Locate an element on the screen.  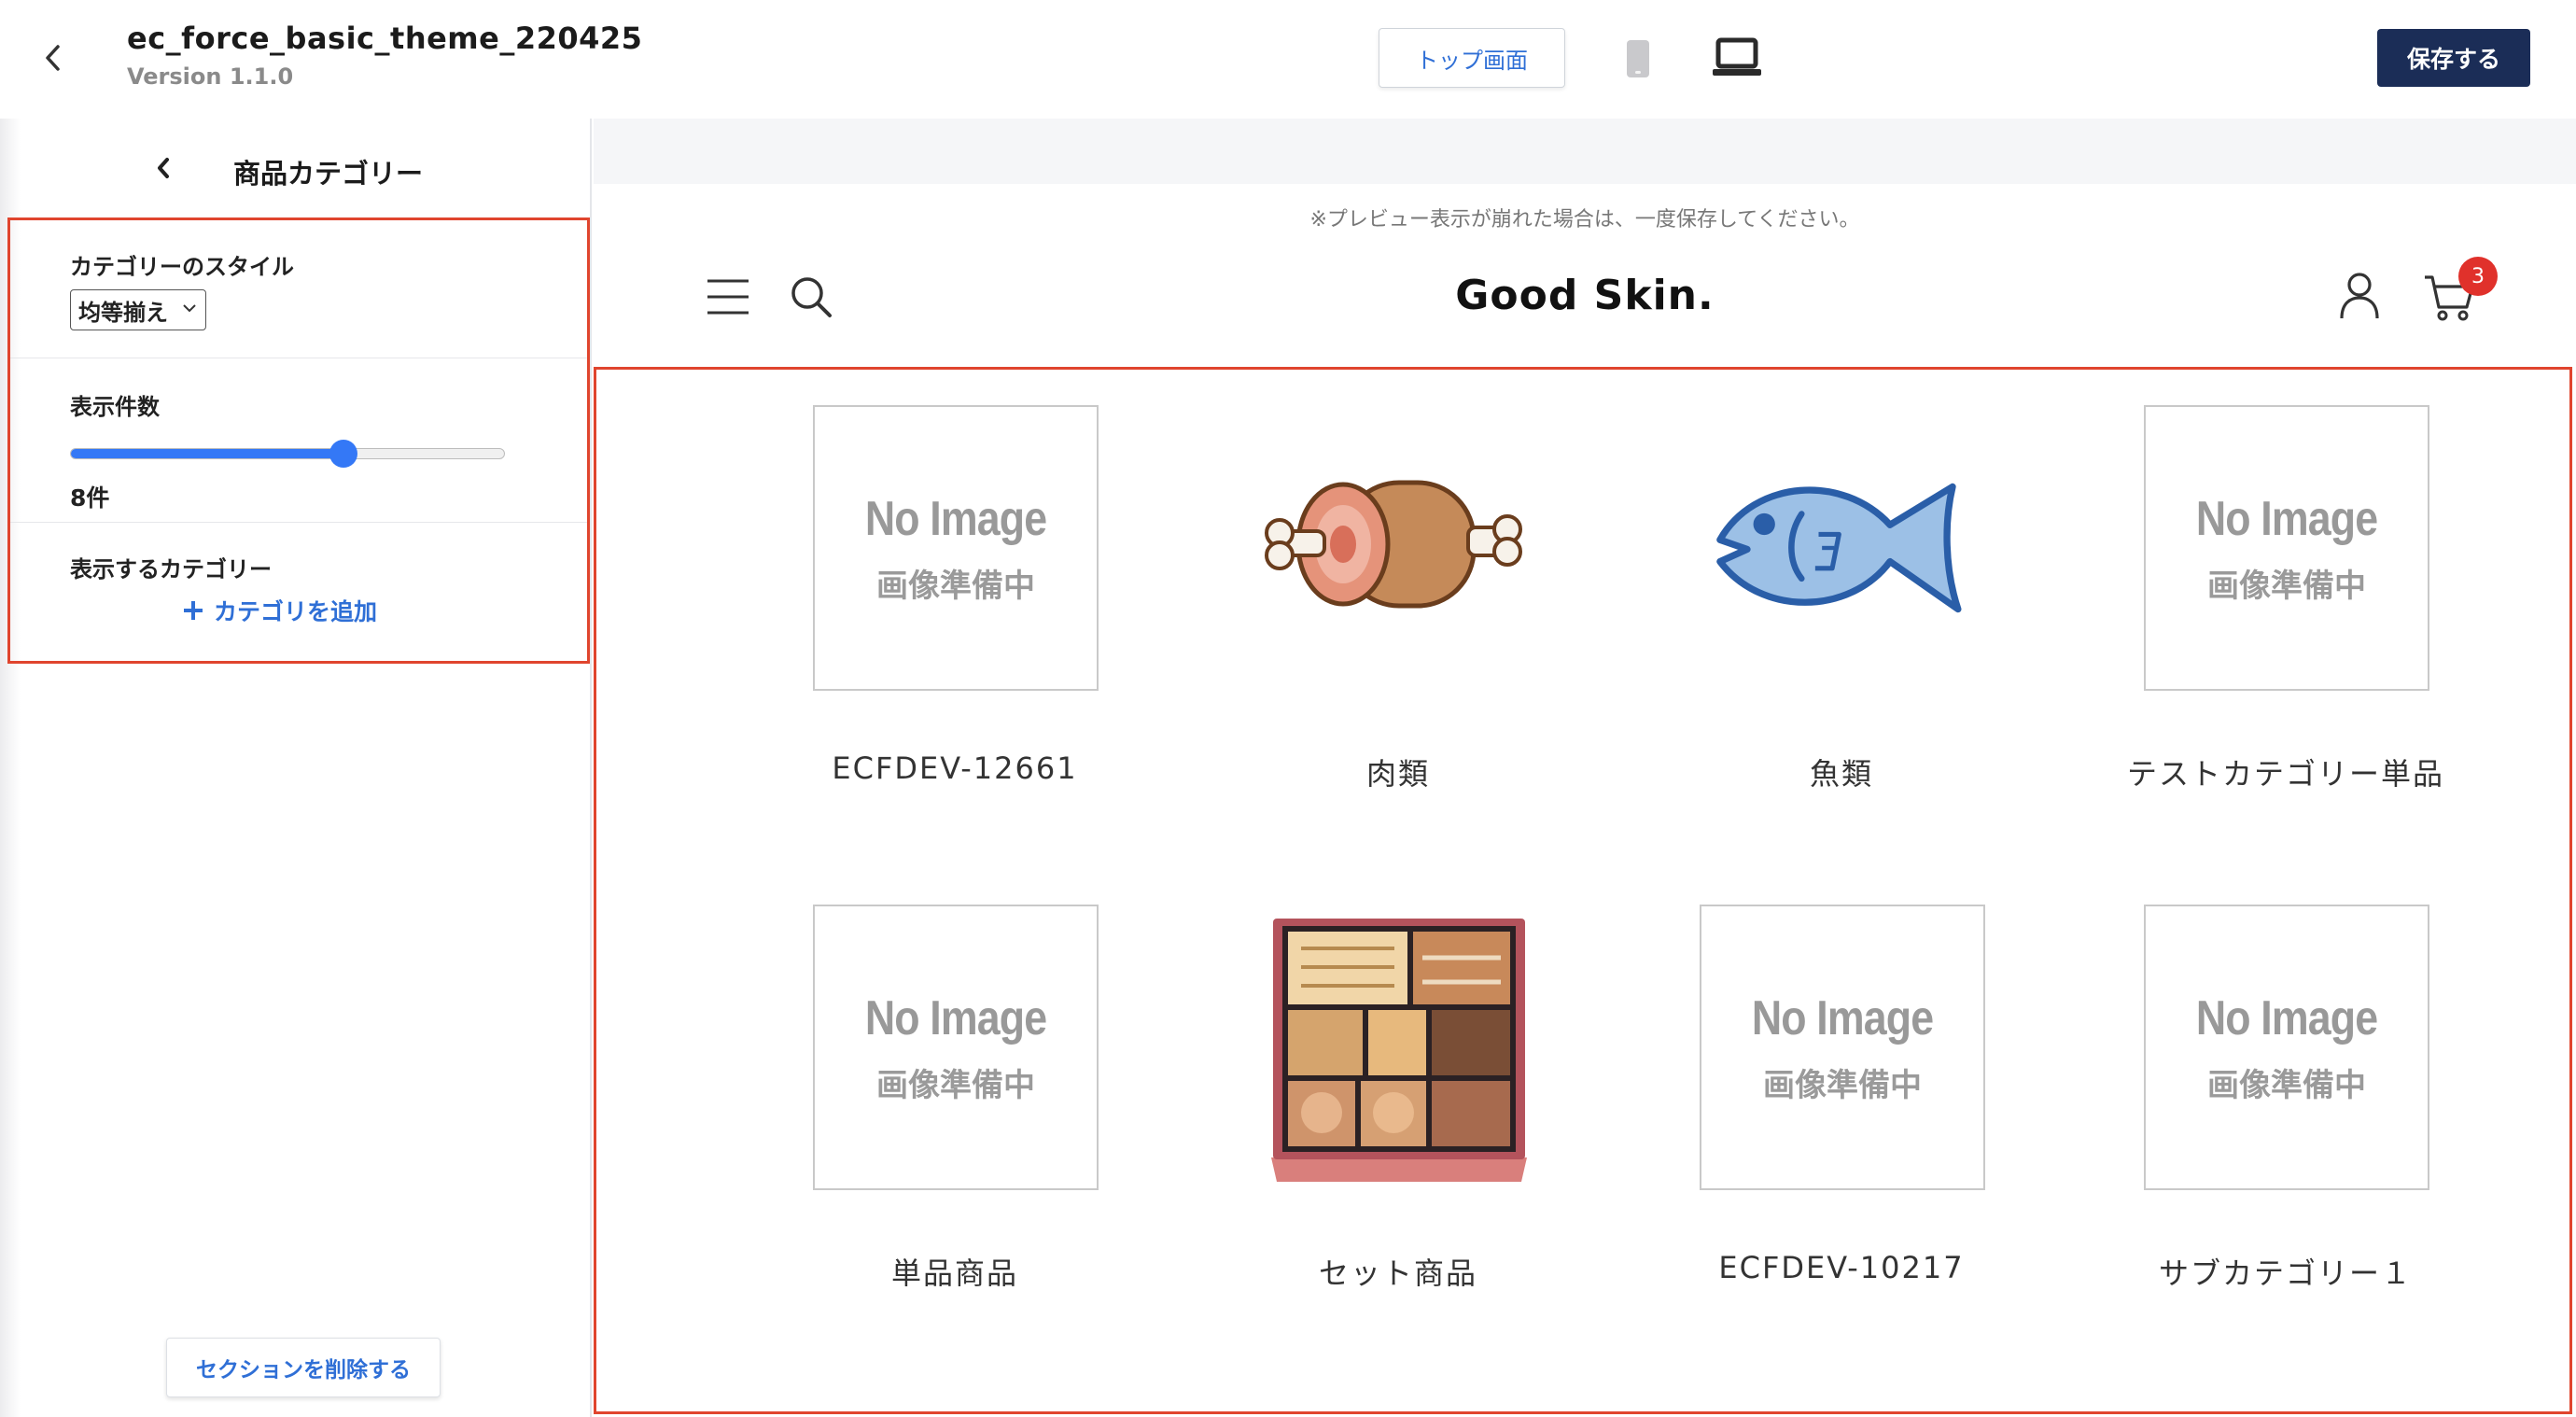
count-value: 8件 is located at coordinates (90, 498).